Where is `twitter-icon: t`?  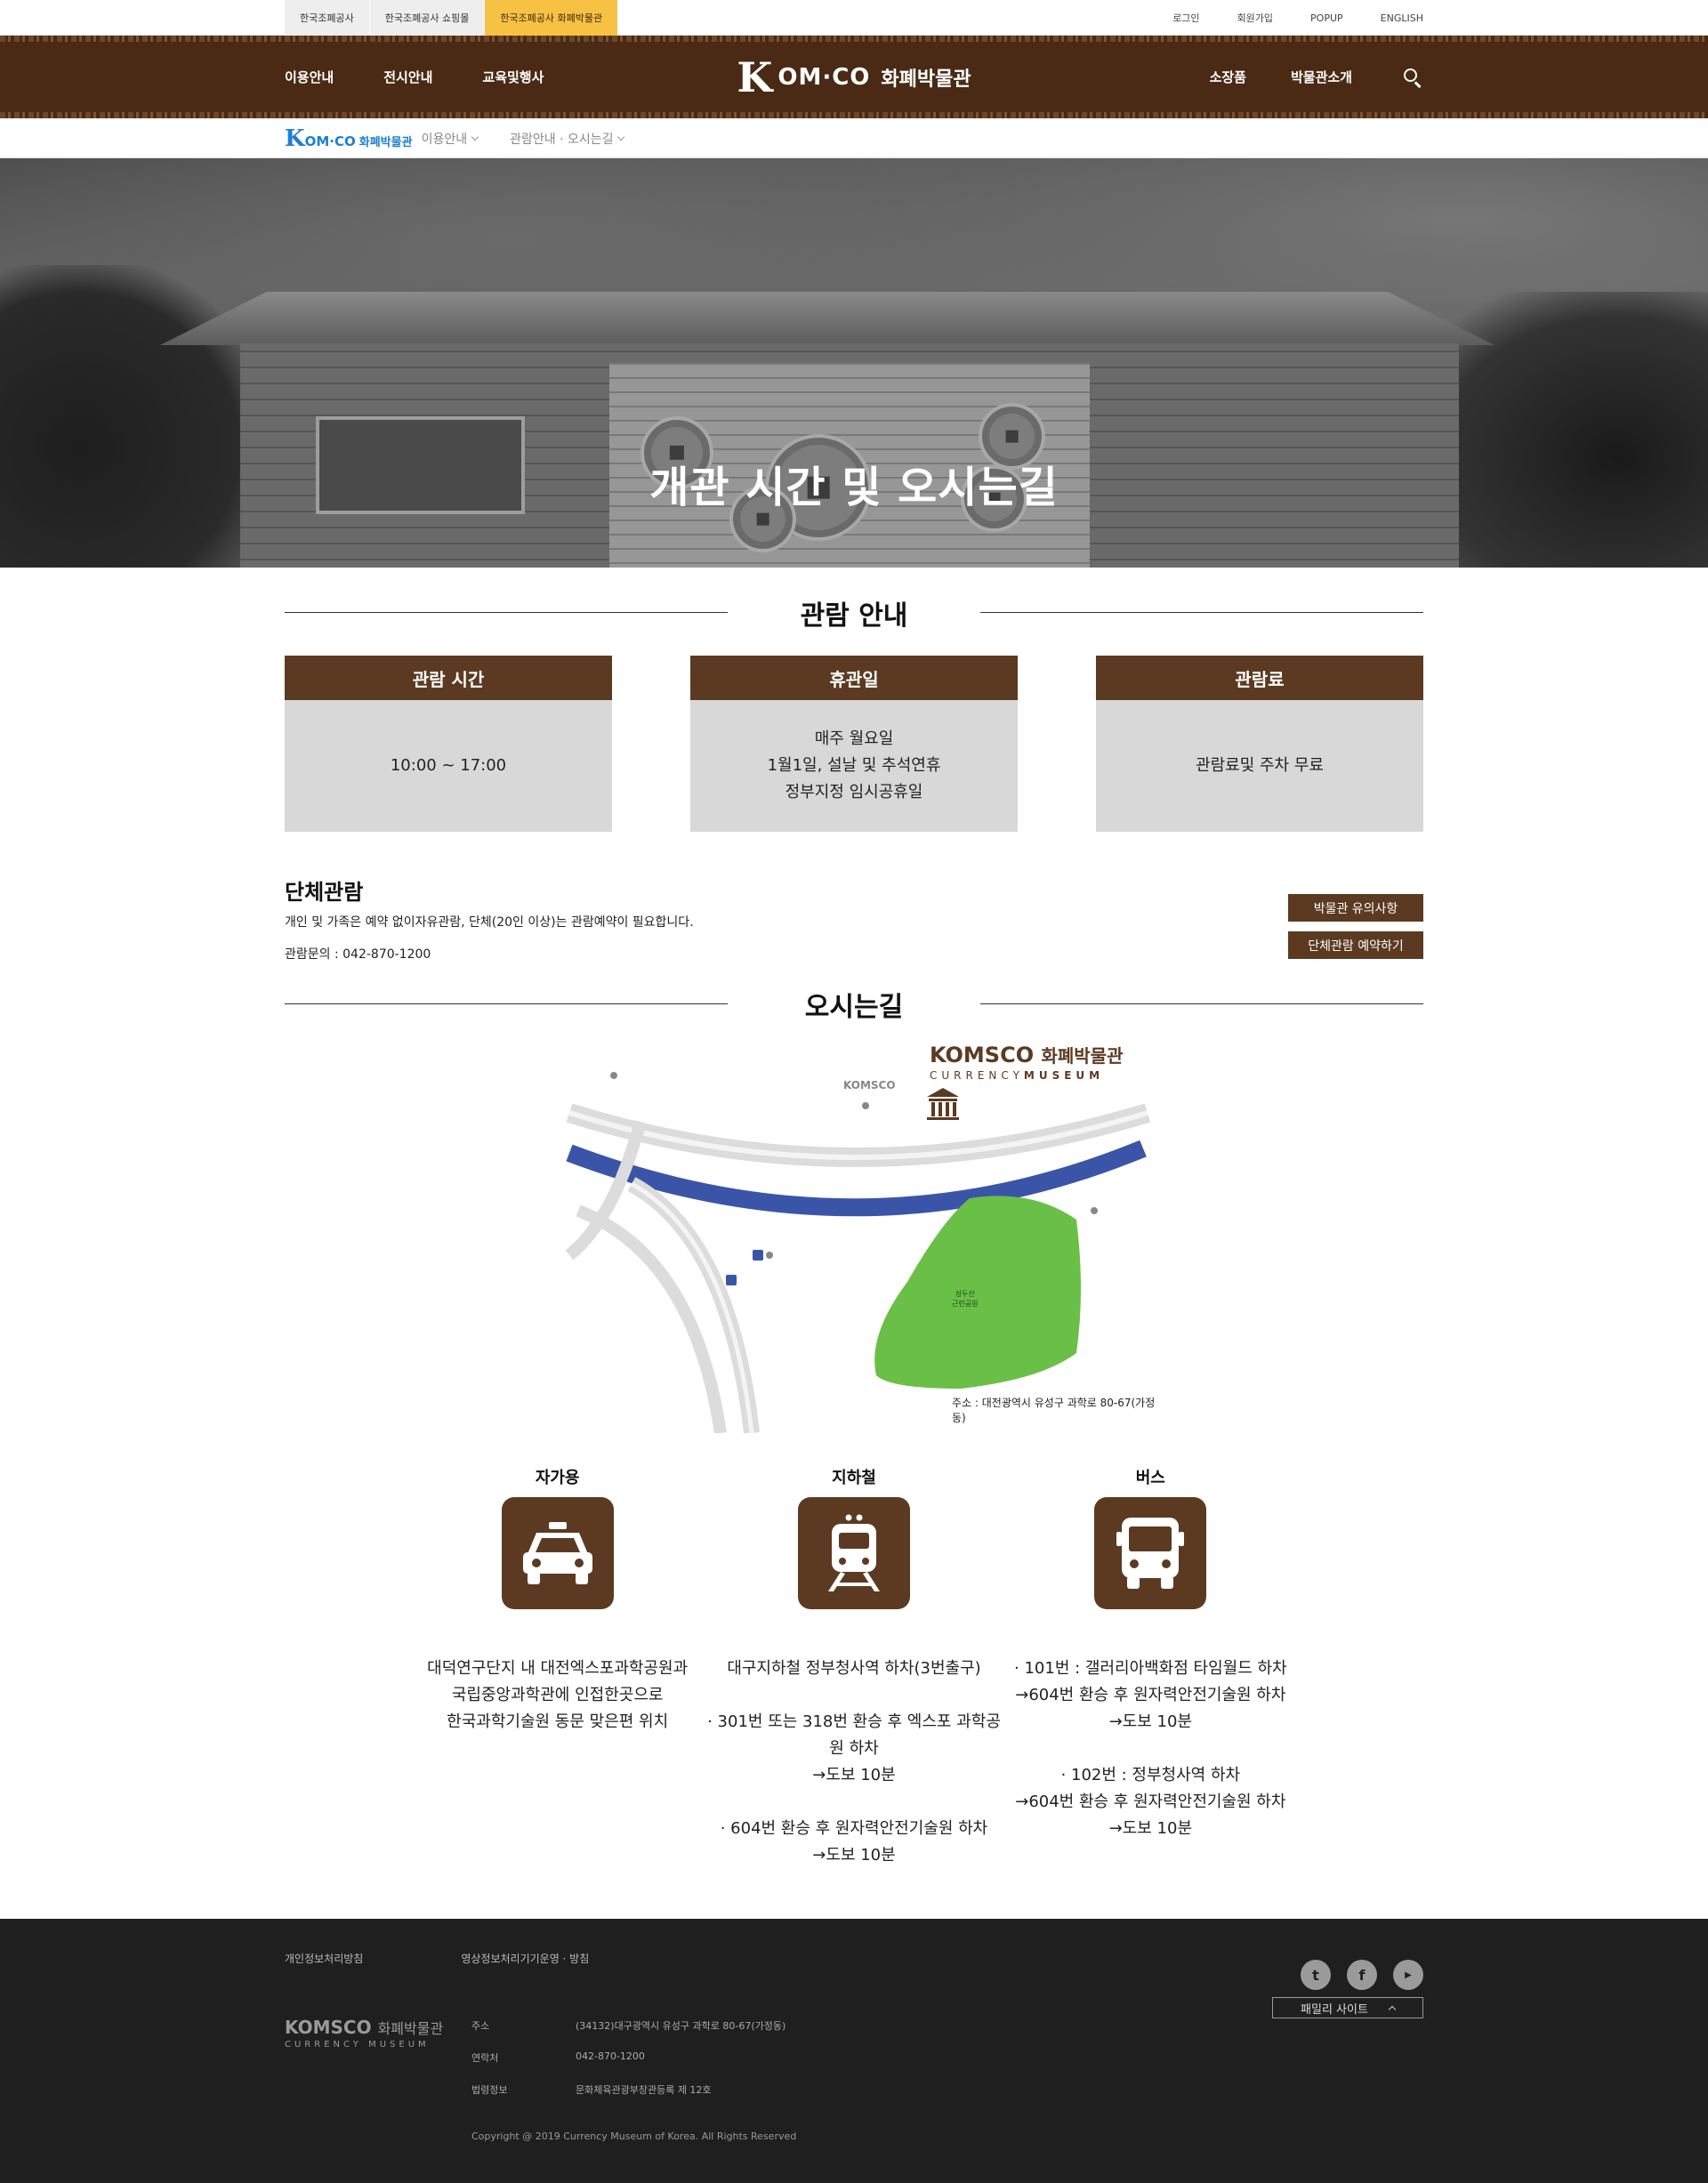 twitter-icon: t is located at coordinates (1316, 1975).